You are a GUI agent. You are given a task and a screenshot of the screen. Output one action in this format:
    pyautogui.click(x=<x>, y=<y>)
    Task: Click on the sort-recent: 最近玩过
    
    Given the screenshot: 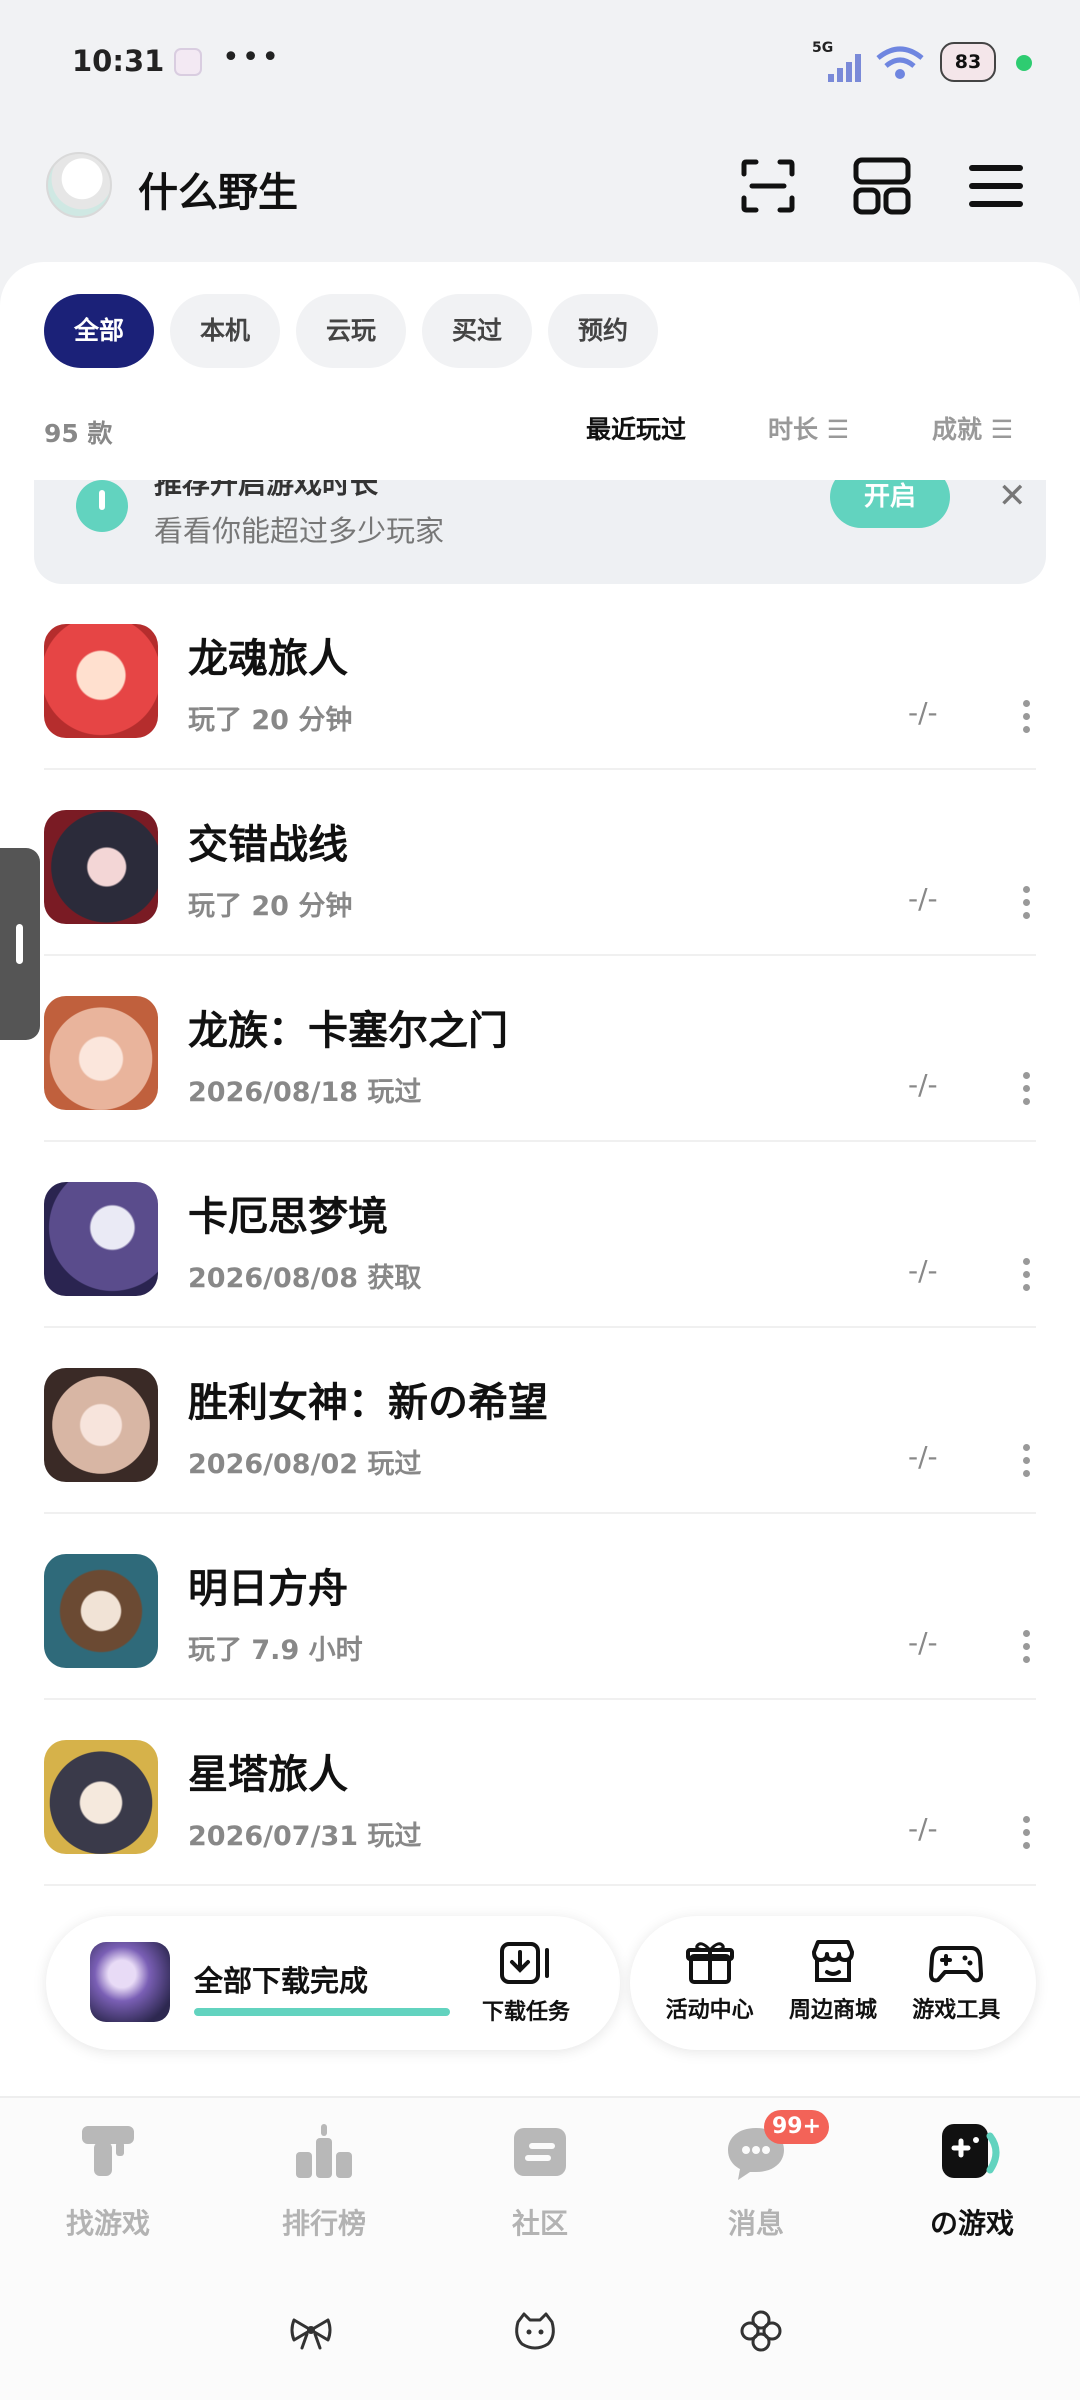 What is the action you would take?
    pyautogui.click(x=636, y=428)
    